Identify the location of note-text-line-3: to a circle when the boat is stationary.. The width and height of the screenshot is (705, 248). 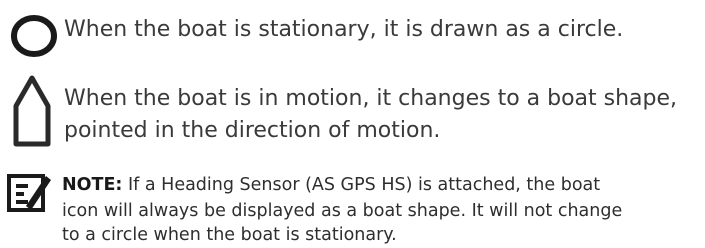
(229, 235).